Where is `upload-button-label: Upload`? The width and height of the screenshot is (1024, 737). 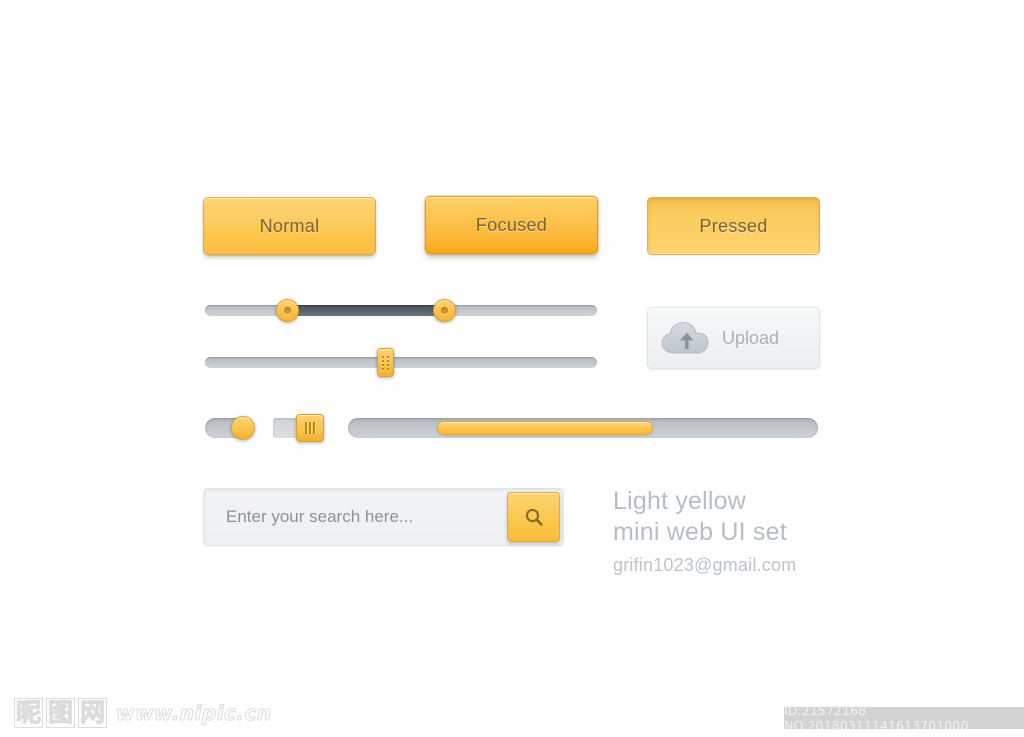
upload-button-label: Upload is located at coordinates (751, 337).